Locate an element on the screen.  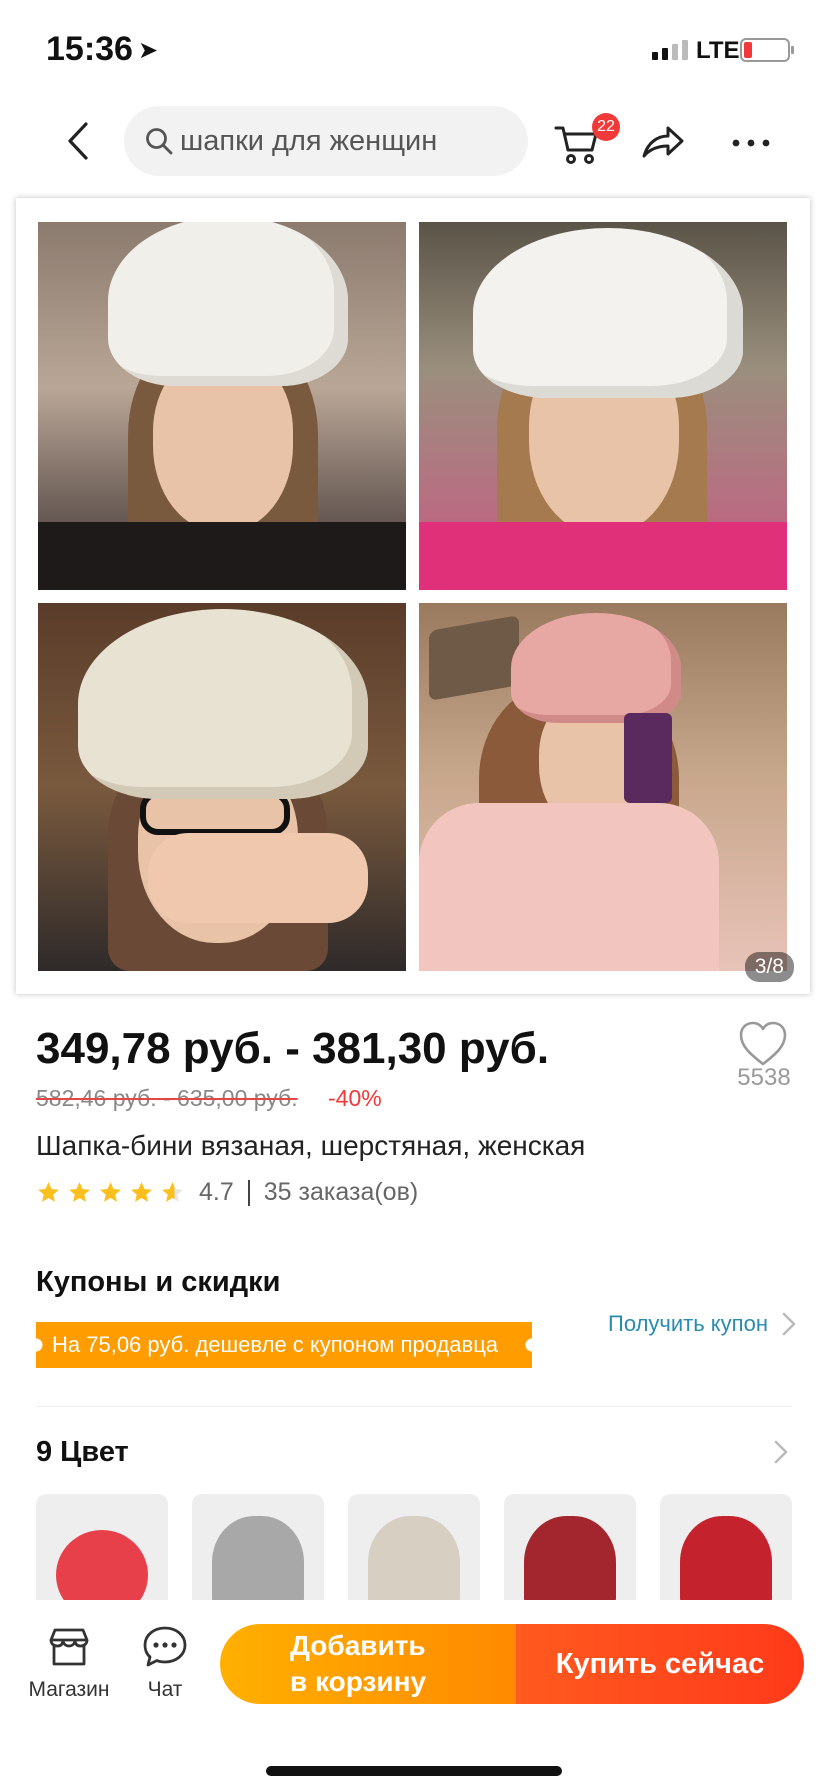
chat-tab: Чат is located at coordinates (165, 1662).